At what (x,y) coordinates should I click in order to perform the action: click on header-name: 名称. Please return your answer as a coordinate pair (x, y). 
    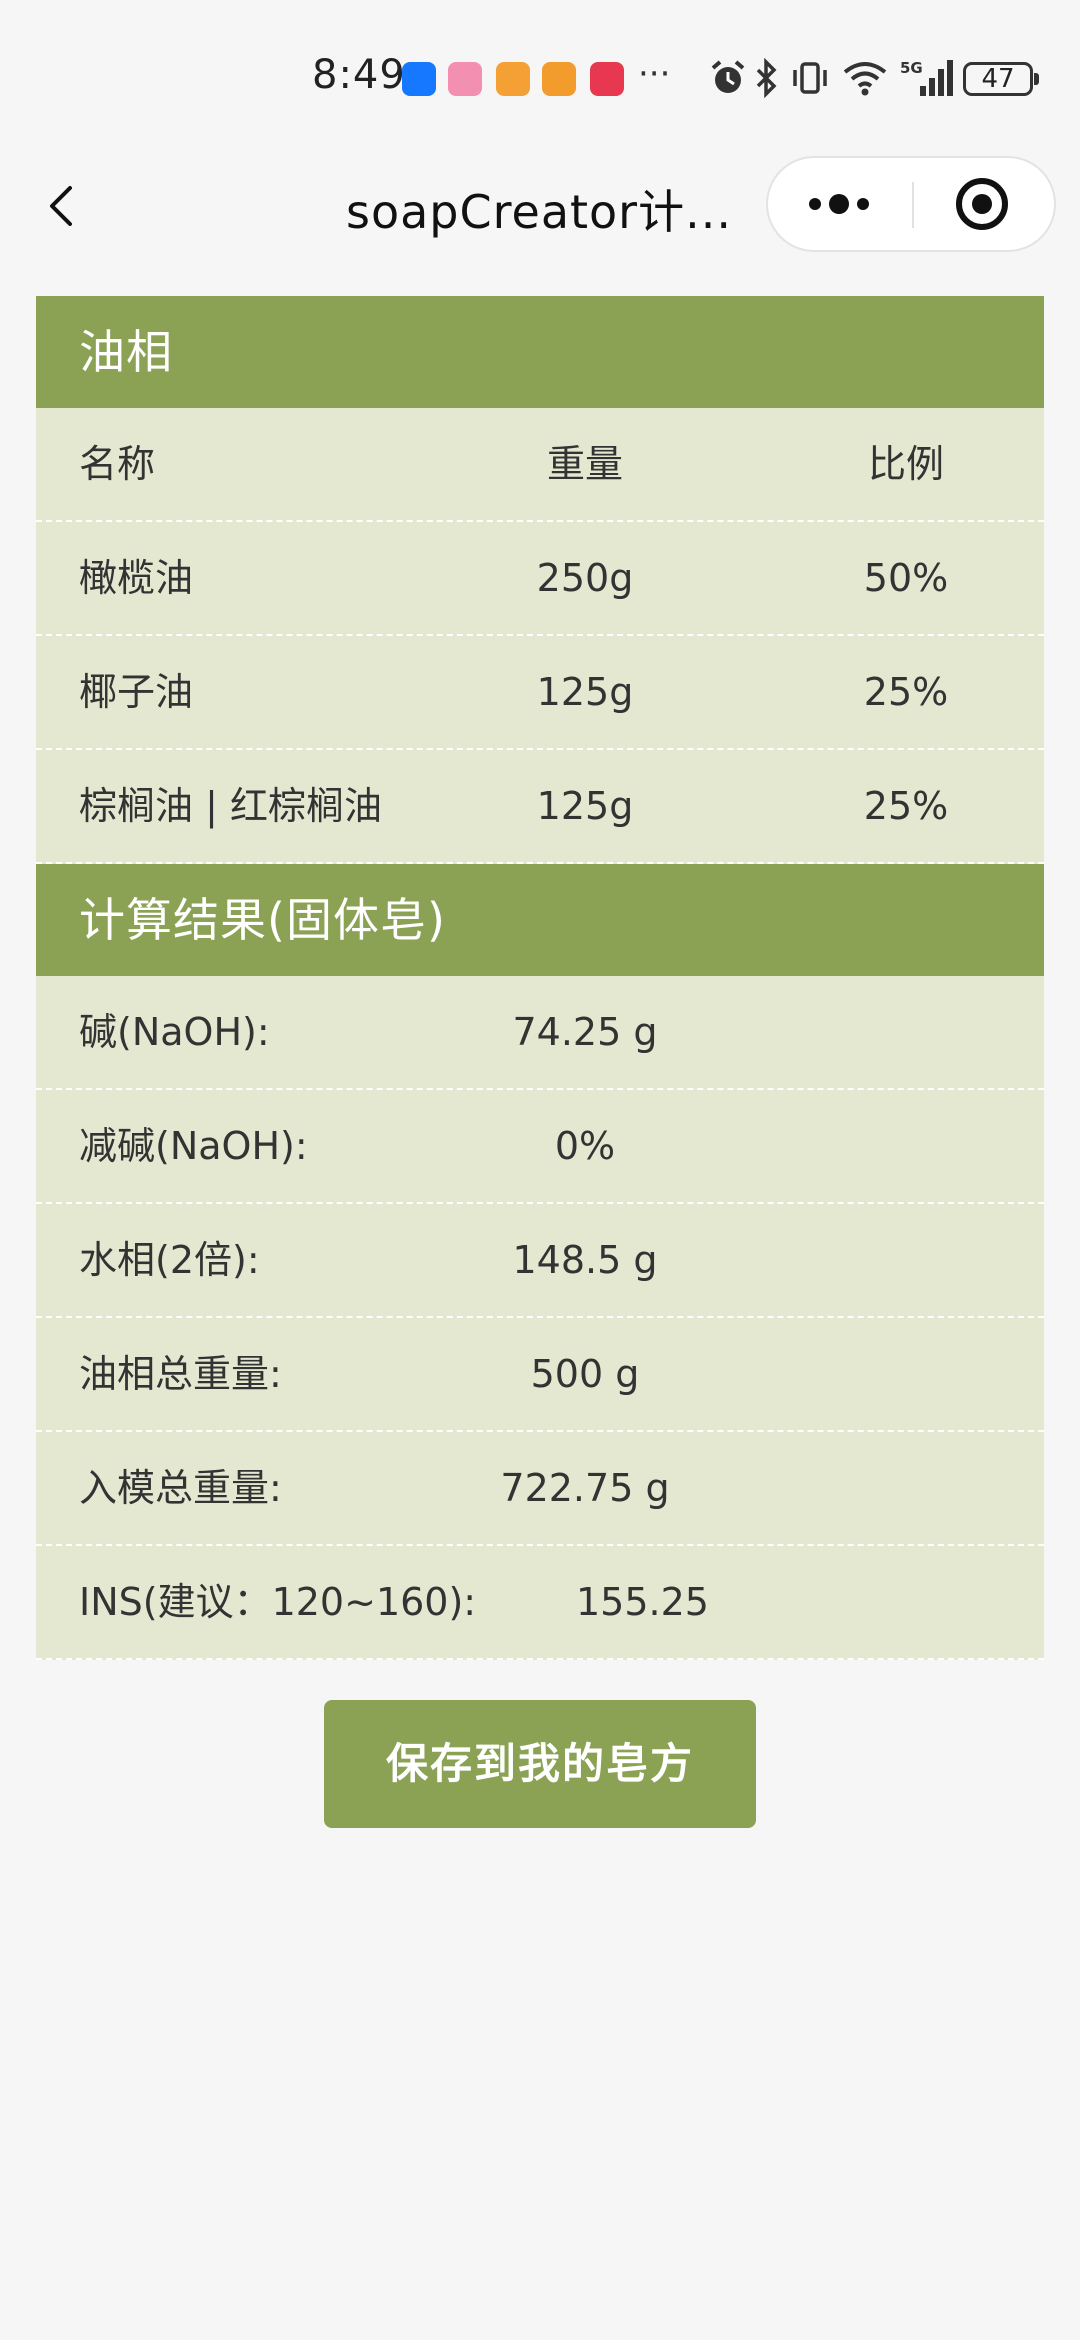
    Looking at the image, I should click on (117, 464).